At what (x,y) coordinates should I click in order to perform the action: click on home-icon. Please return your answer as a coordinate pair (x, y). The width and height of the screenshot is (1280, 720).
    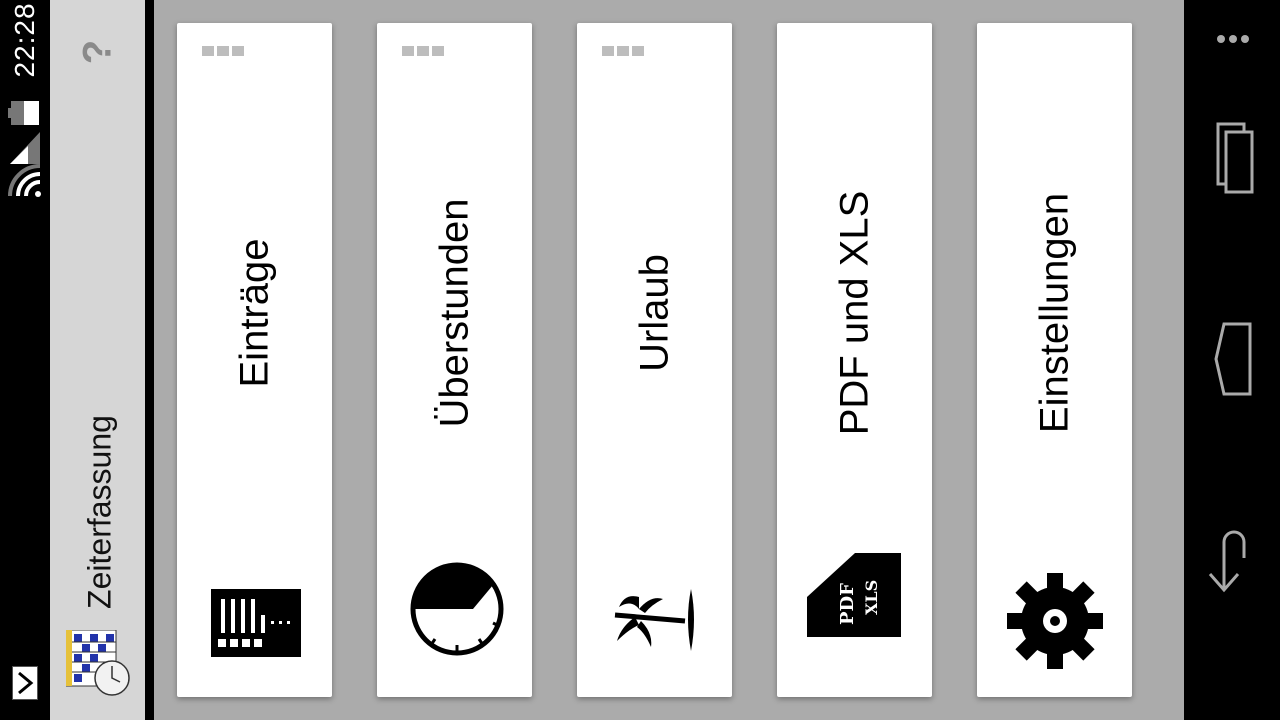
    Looking at the image, I should click on (1233, 359).